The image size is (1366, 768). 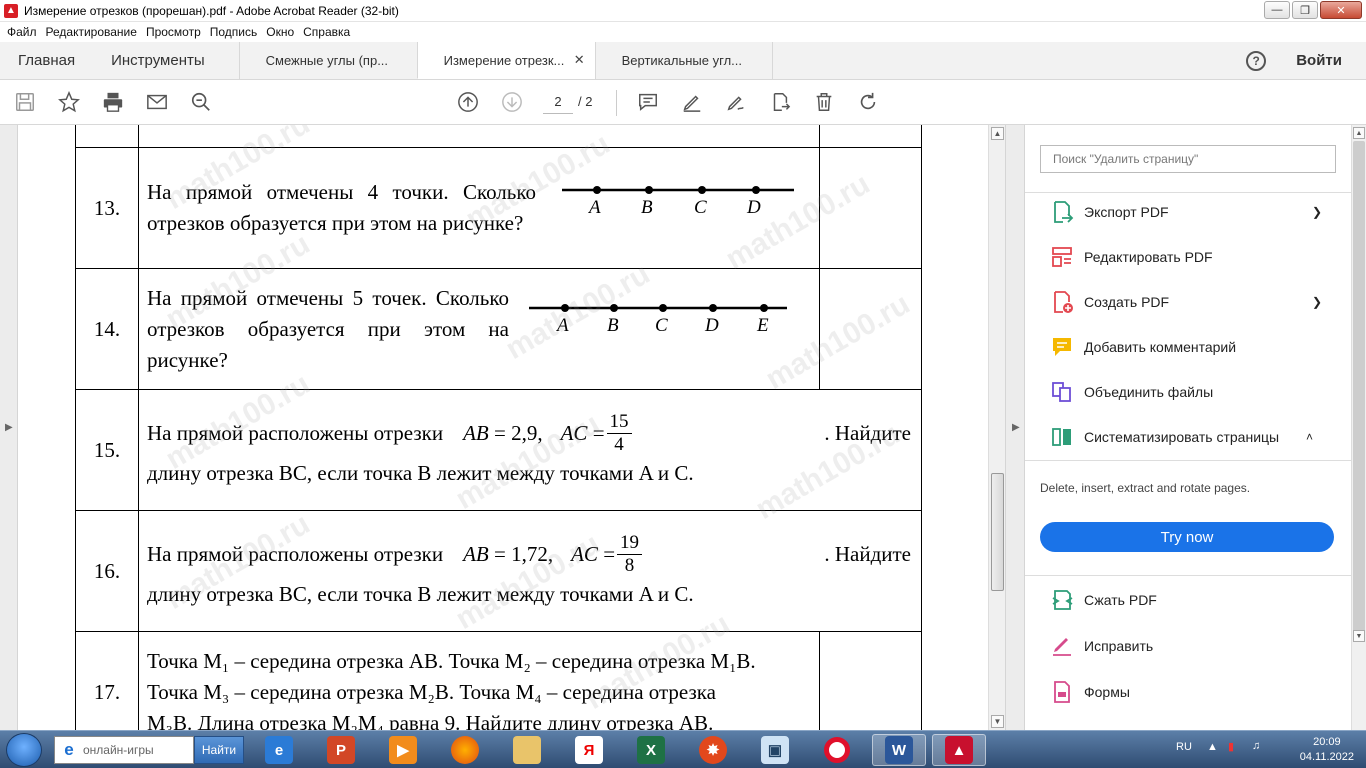 What do you see at coordinates (1256, 746) in the screenshot?
I see `volume-icon: ♫` at bounding box center [1256, 746].